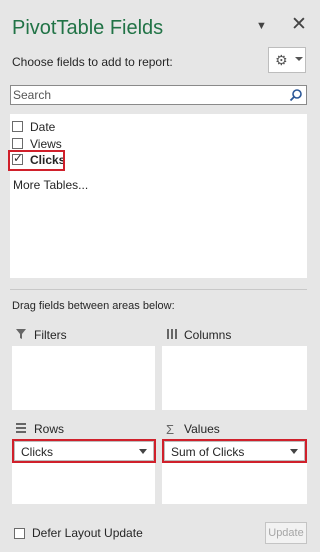 The image size is (320, 552). Describe the element at coordinates (172, 335) in the screenshot. I see `columns-icon` at that location.